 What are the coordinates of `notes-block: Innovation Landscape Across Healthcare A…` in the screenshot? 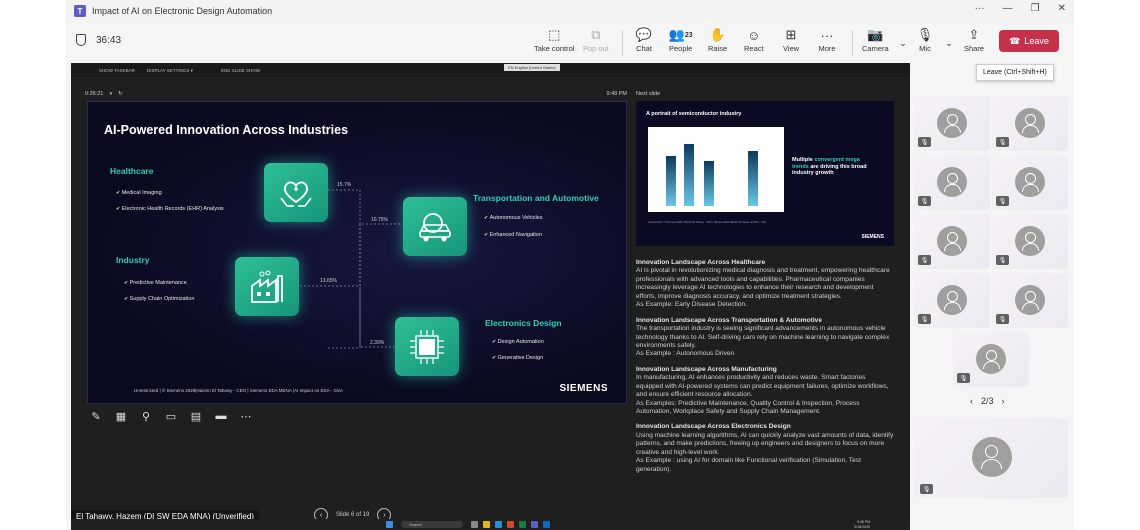 It's located at (765, 284).